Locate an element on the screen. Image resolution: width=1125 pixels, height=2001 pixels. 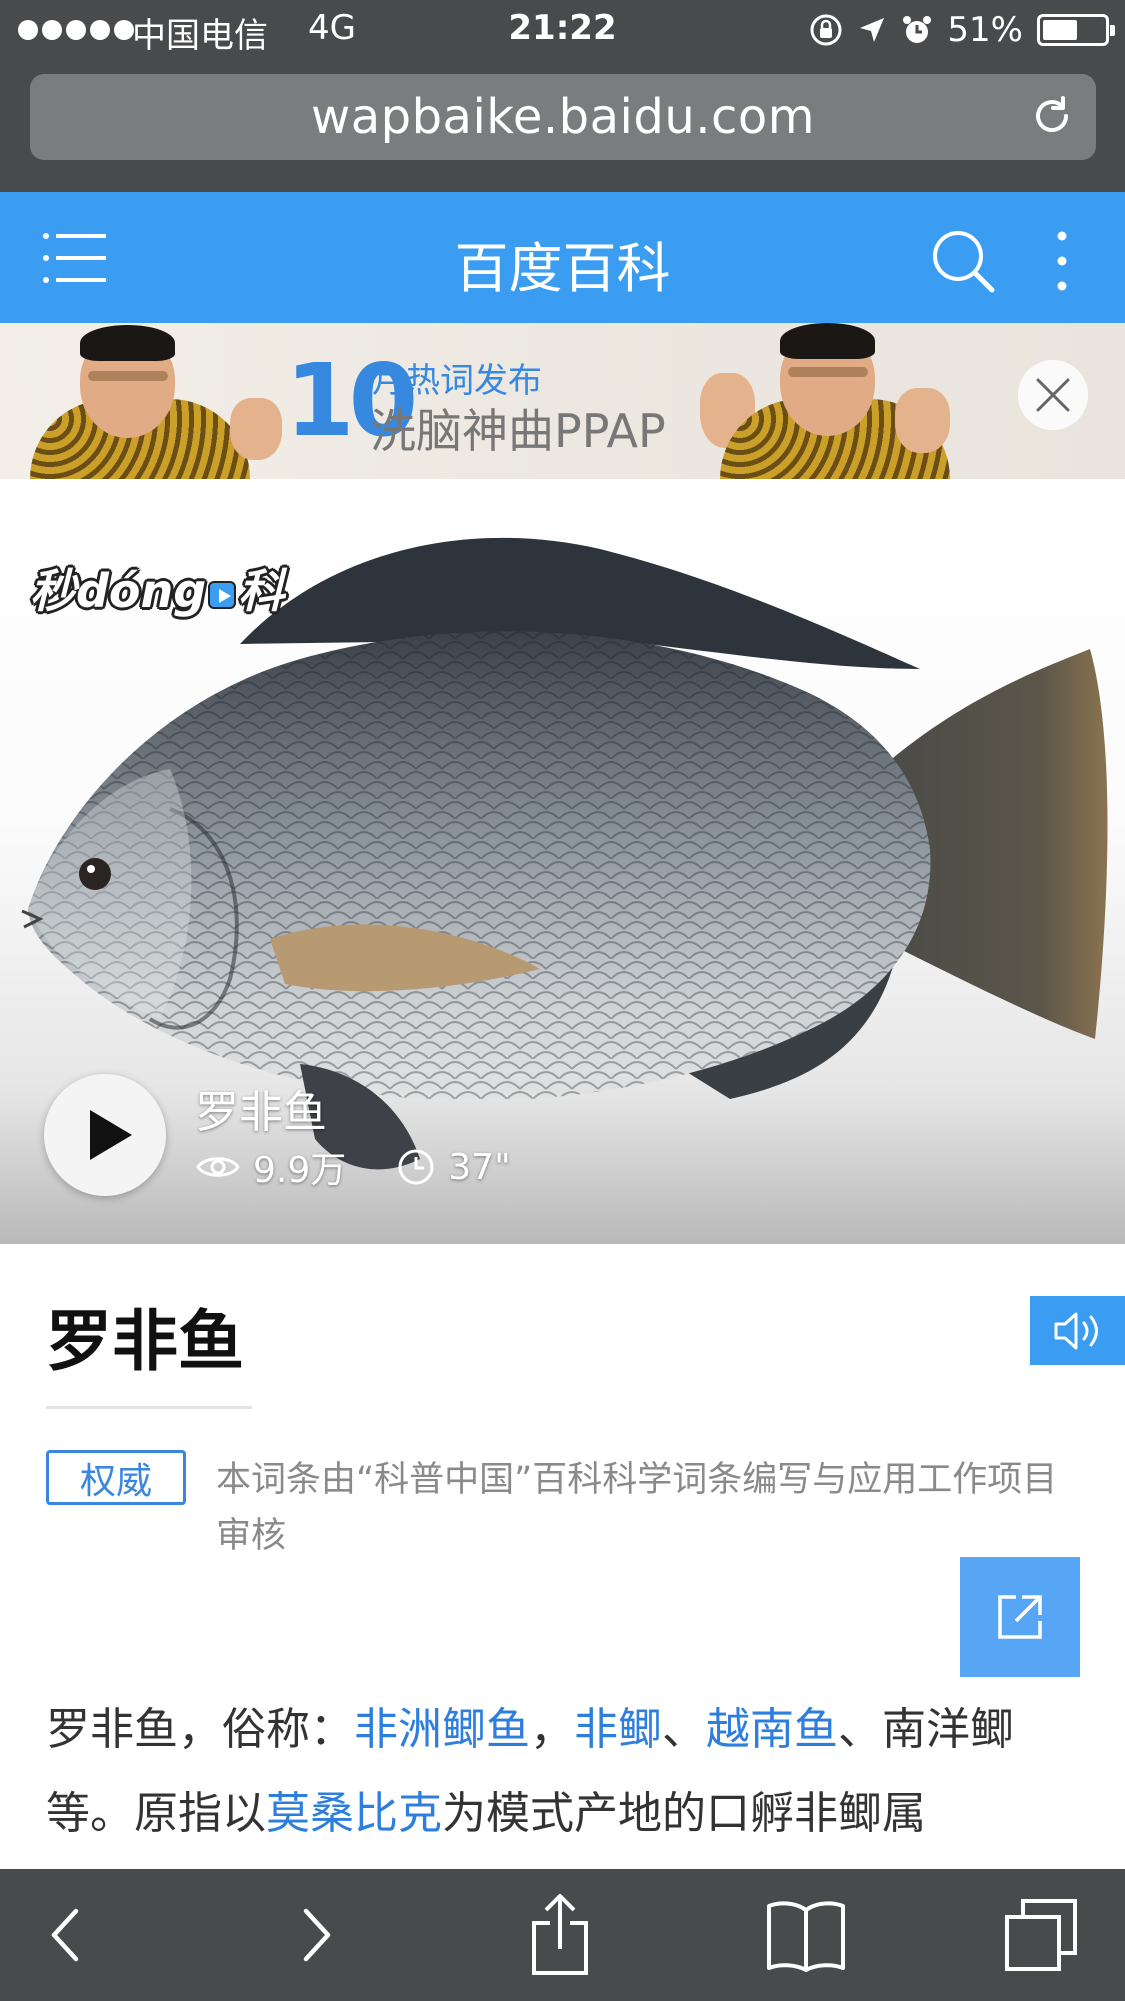
tabs-icon is located at coordinates (1041, 1935).